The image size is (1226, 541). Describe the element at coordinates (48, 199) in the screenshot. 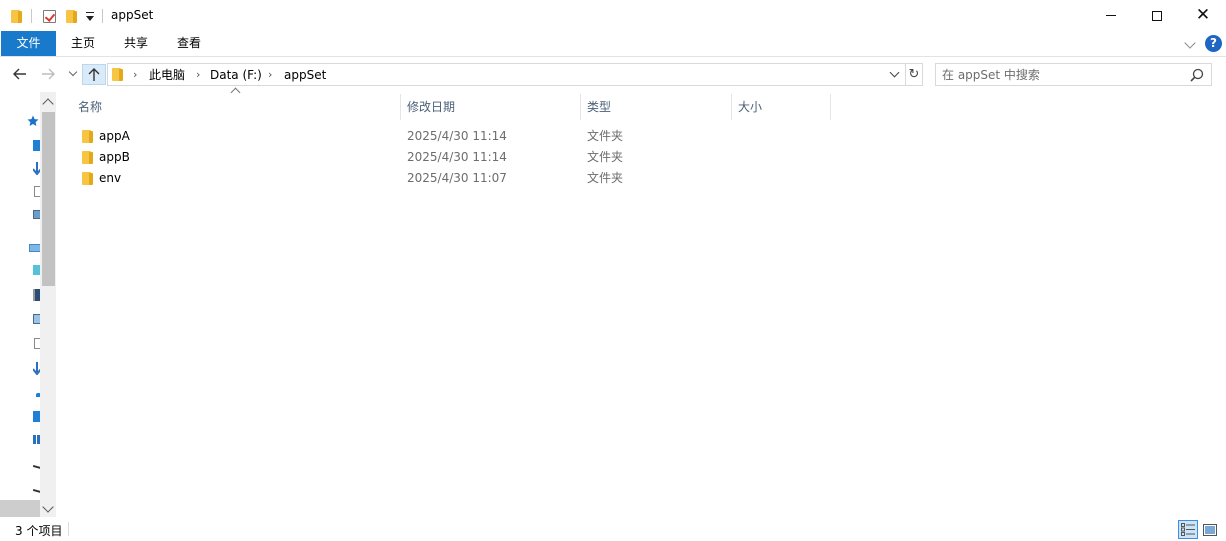

I see `nav-pane-scroll-thumb` at that location.